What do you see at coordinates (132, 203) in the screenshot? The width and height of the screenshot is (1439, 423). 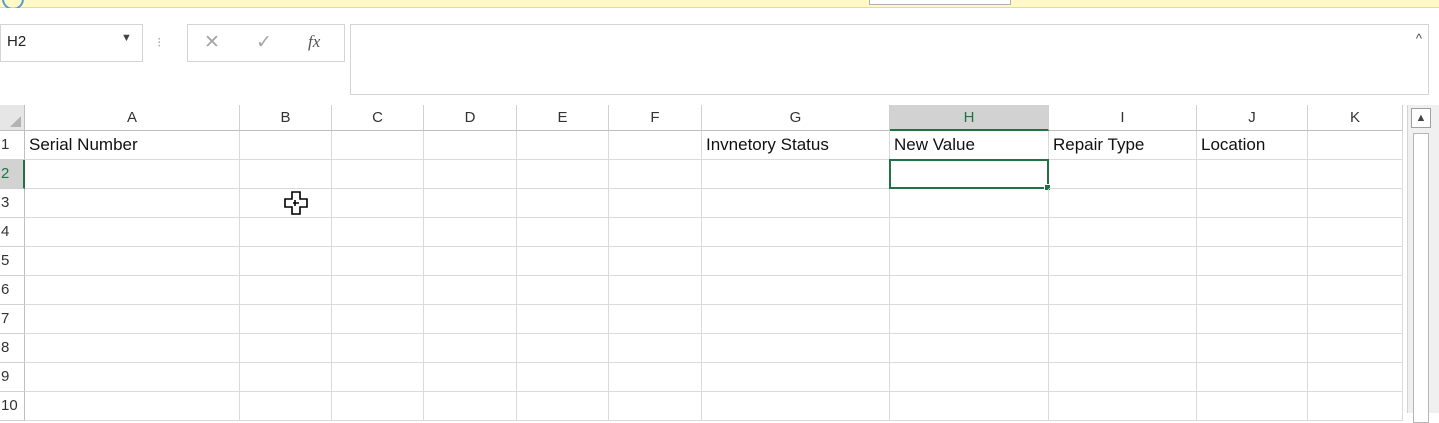 I see `cell-a3` at bounding box center [132, 203].